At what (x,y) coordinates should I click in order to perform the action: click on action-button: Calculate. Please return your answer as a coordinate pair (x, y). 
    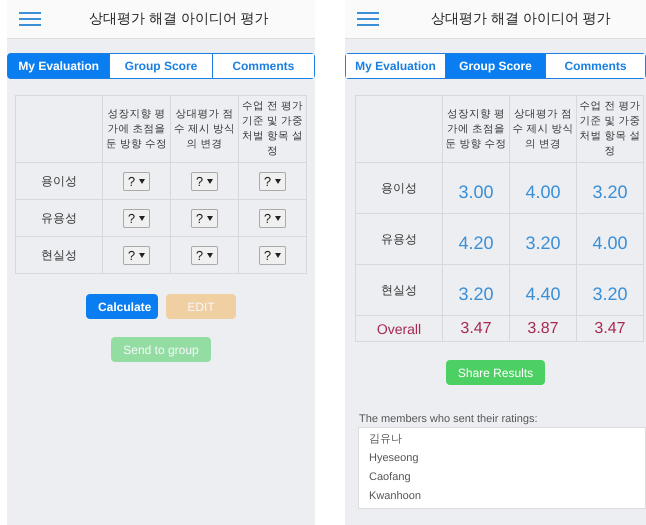
    Looking at the image, I should click on (122, 306).